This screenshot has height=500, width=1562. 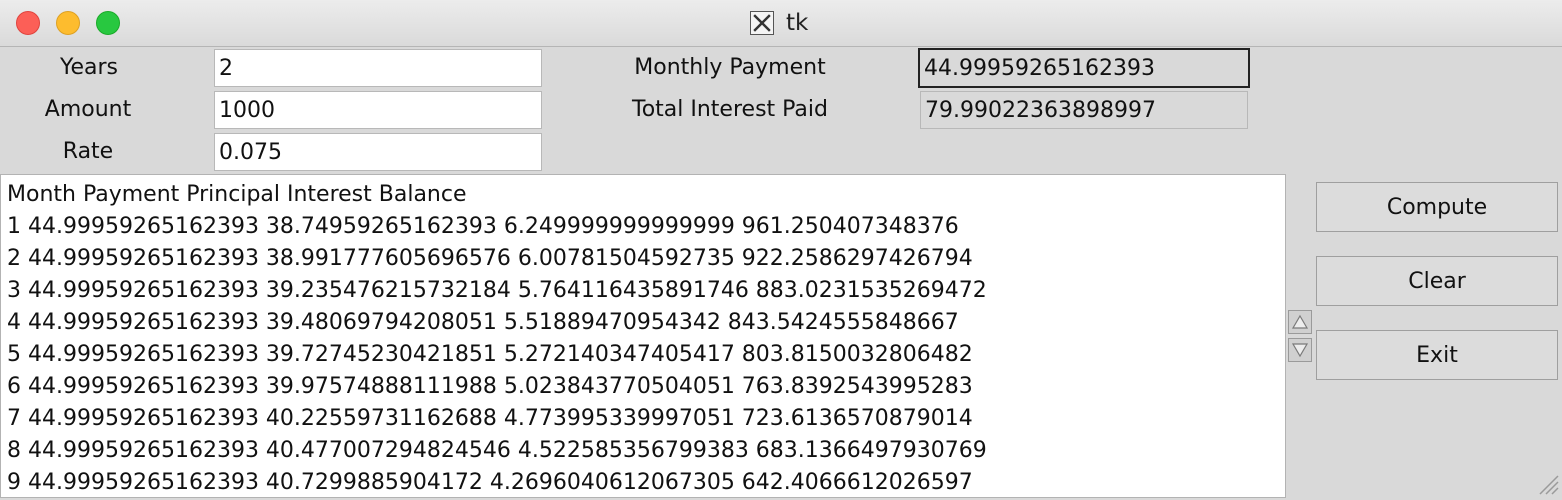 I want to click on amount-label: Amount, so click(x=88, y=109).